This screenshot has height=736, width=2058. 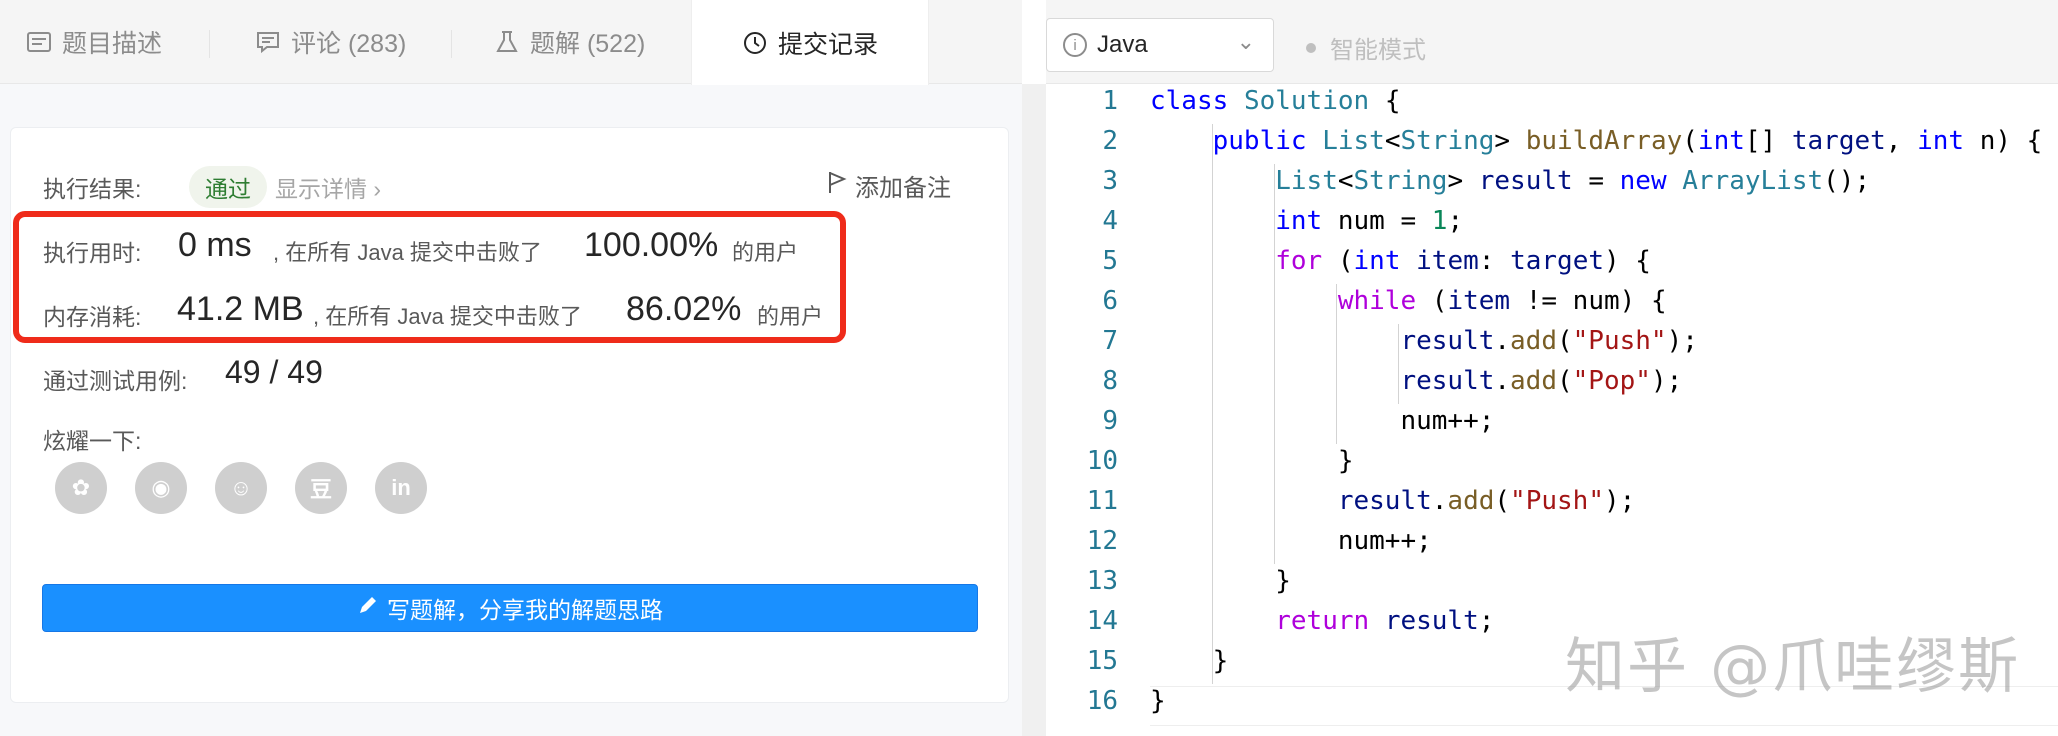 What do you see at coordinates (1110, 221) in the screenshot?
I see `line-number: 4` at bounding box center [1110, 221].